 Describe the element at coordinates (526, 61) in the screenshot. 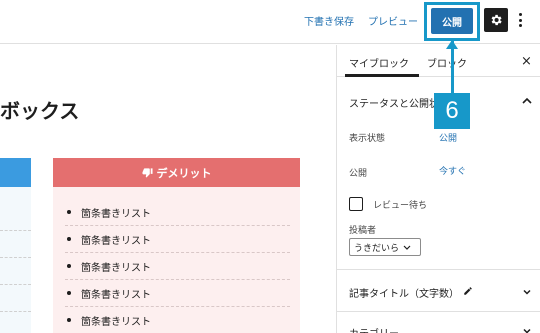

I see `close-icon: ×` at that location.